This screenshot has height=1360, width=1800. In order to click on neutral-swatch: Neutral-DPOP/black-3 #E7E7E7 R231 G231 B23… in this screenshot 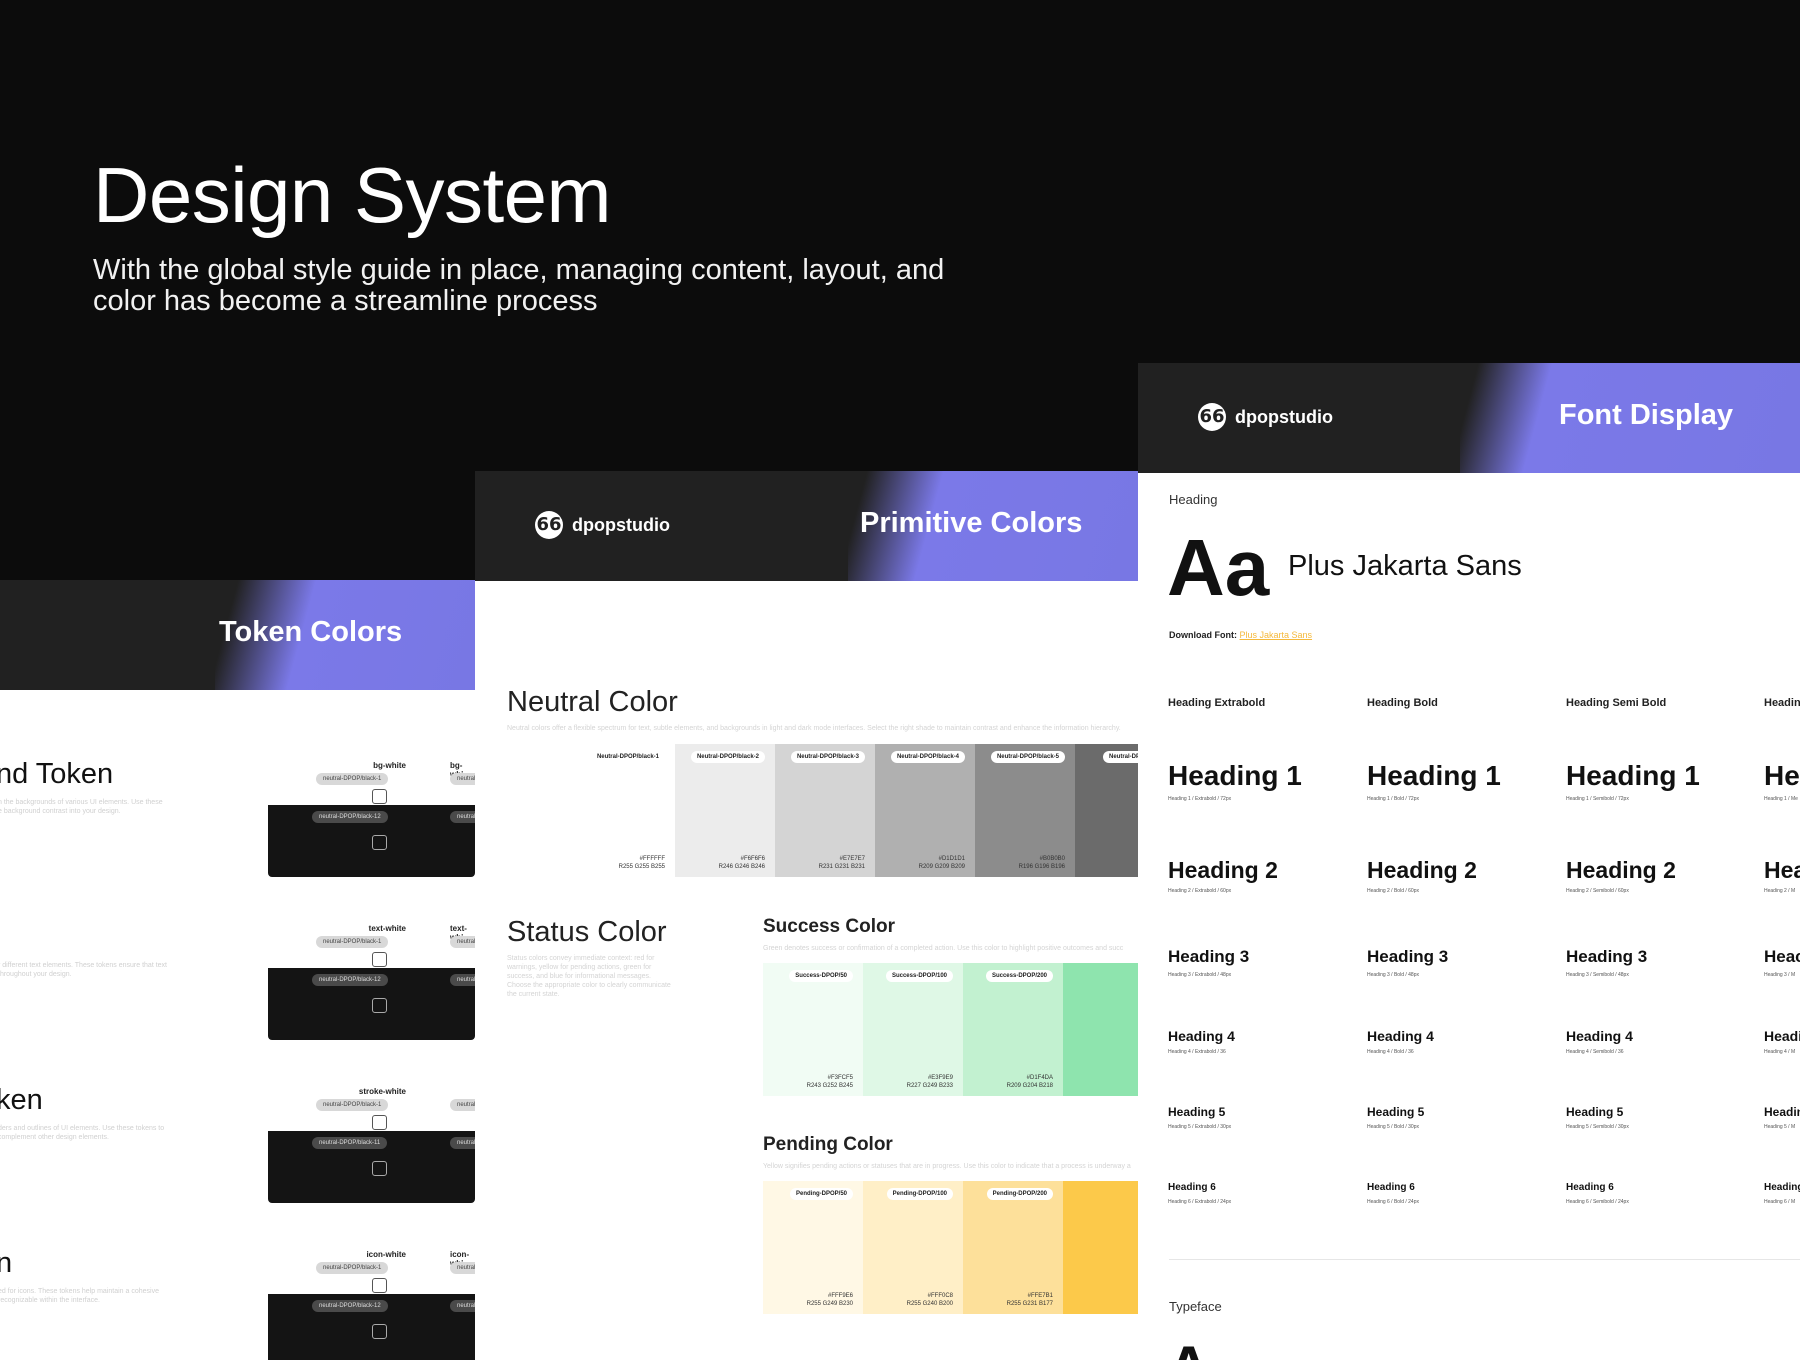, I will do `click(825, 810)`.